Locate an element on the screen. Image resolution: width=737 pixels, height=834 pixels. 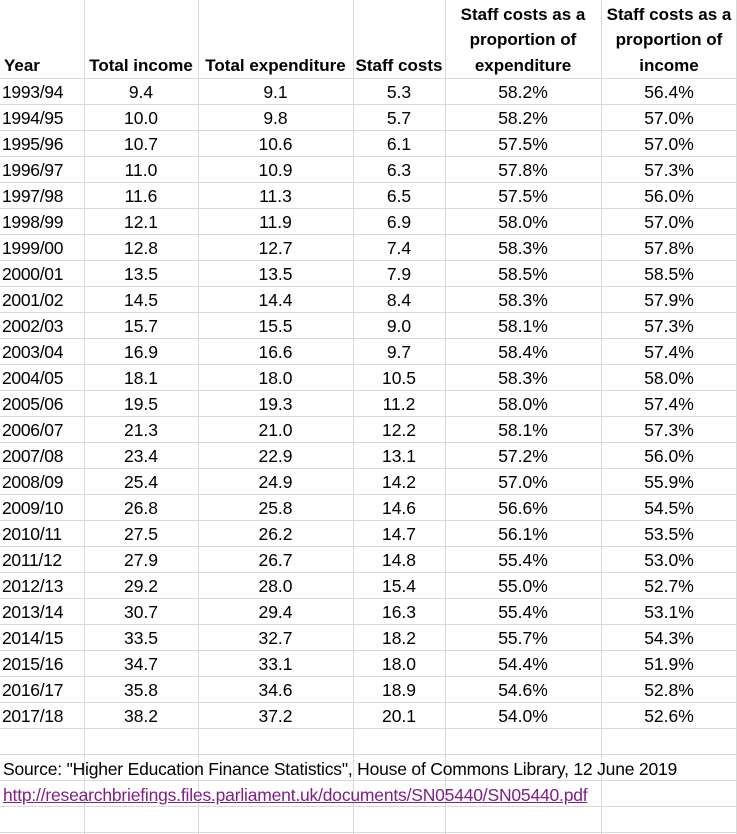
total-expenditure-cell: 19.3 is located at coordinates (275, 404).